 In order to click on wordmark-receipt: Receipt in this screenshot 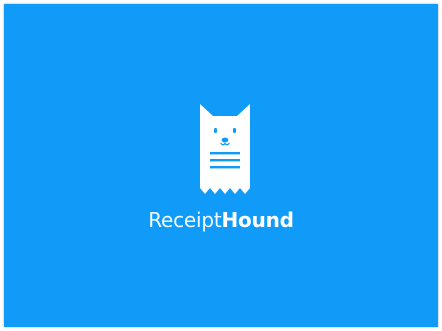, I will do `click(185, 220)`.